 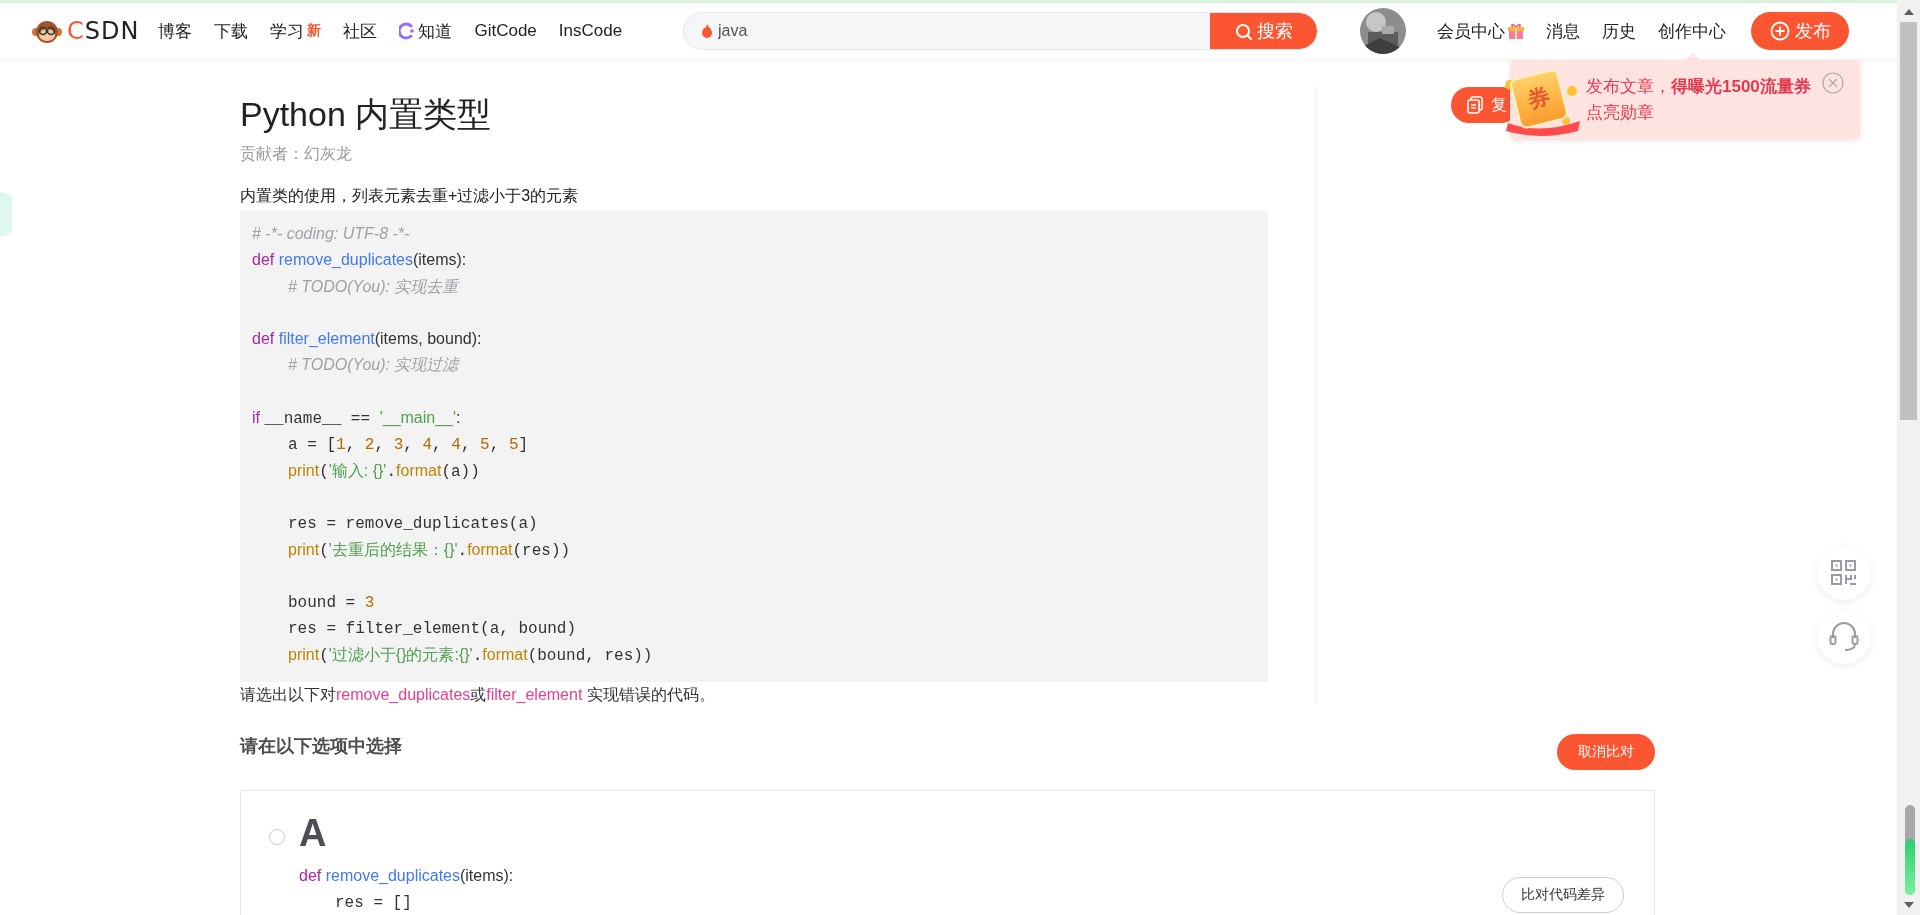 I want to click on code-line: print('输入: {}'.format(a)), so click(x=384, y=471).